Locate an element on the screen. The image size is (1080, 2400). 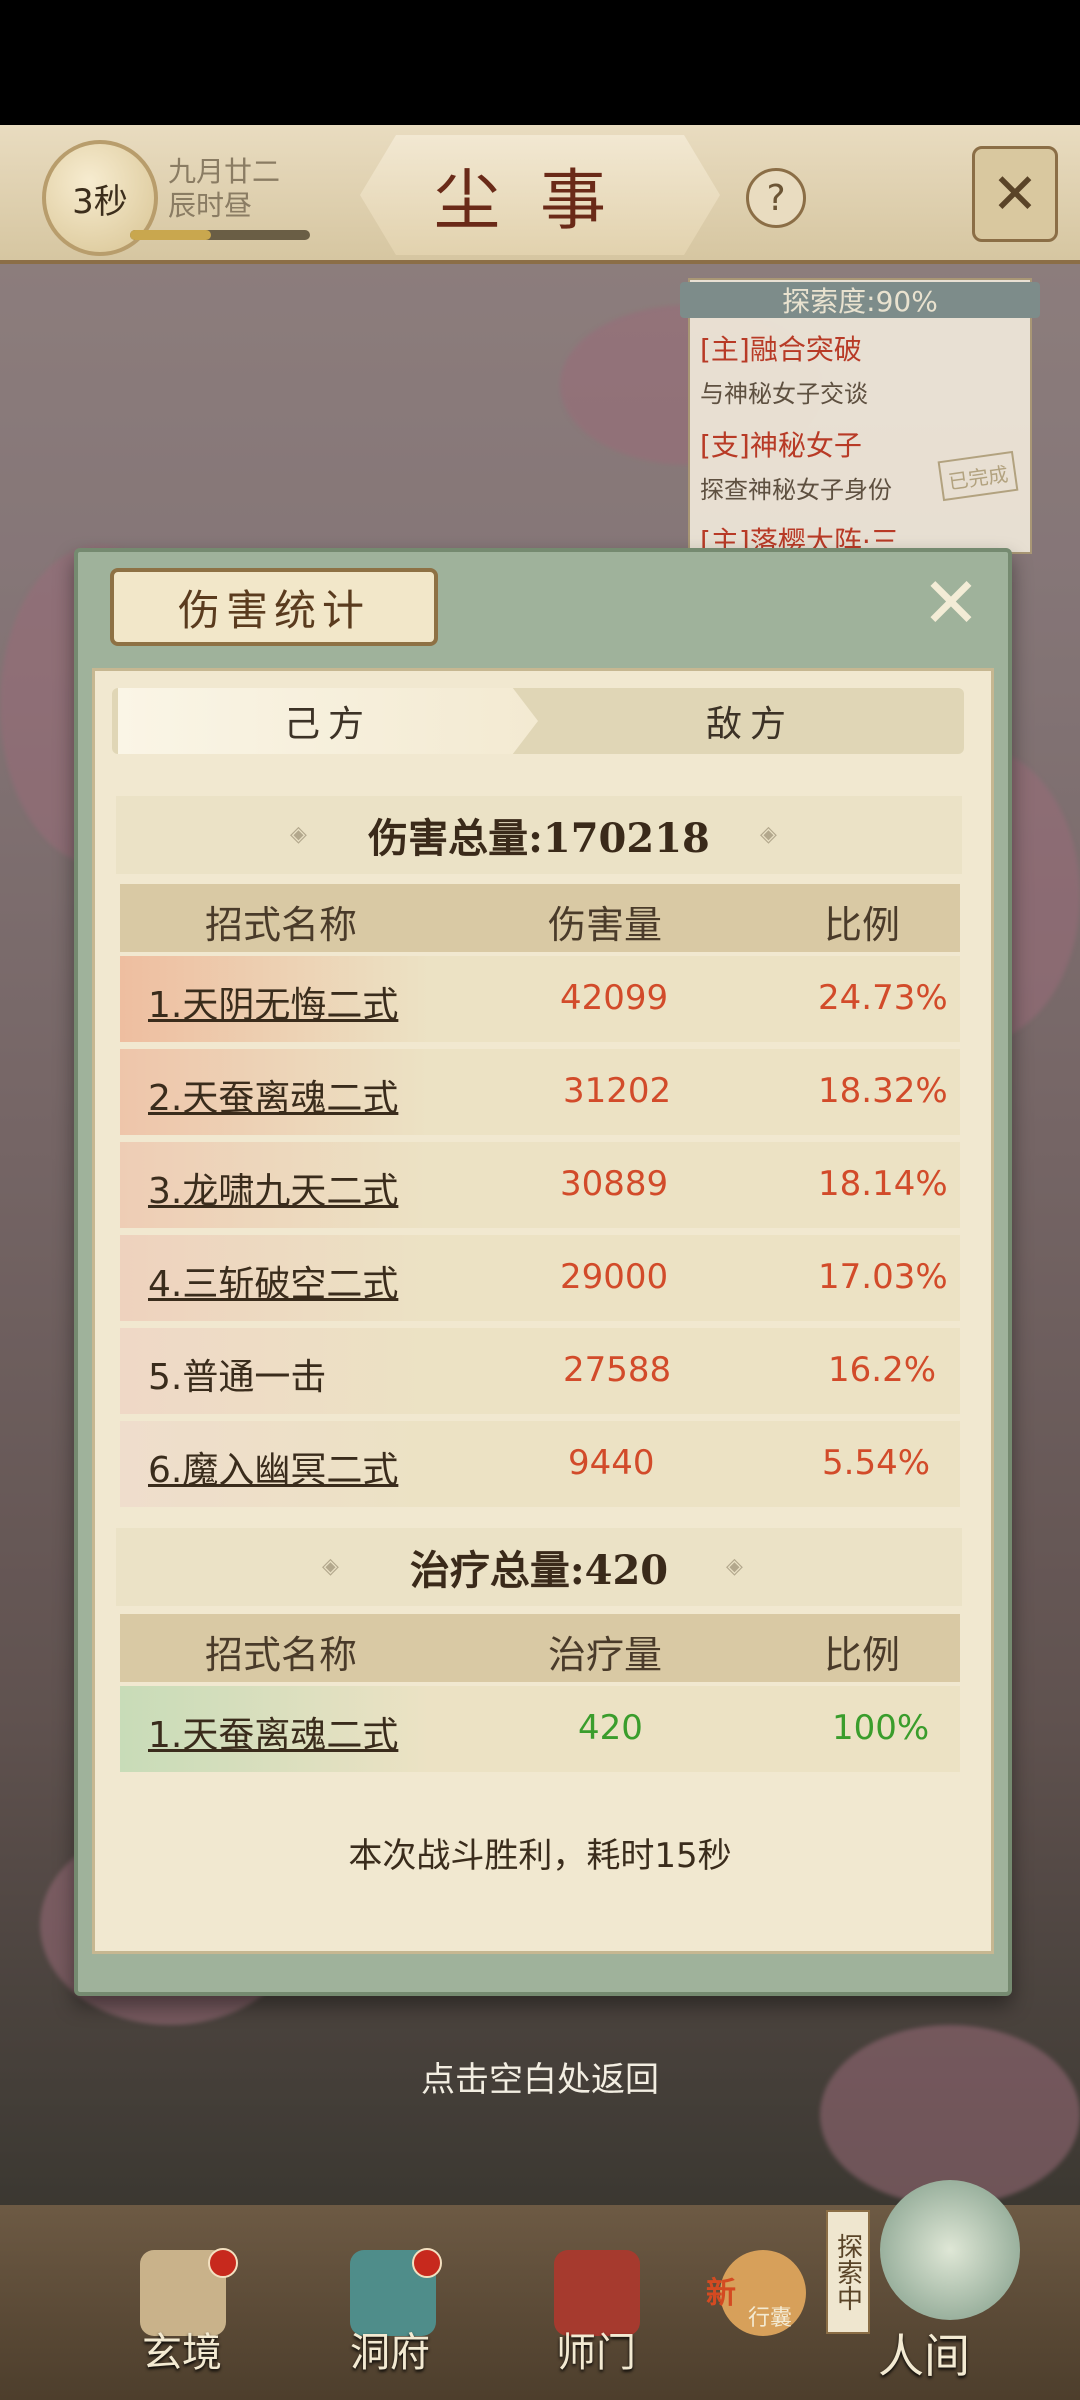
nav-xuanjing: 玄境 is located at coordinates (182, 2349).